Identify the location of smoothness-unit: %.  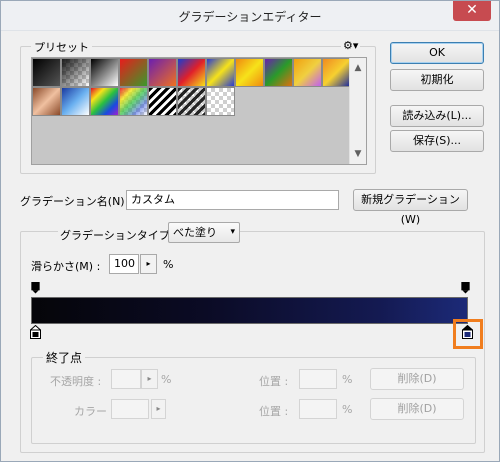
(168, 264).